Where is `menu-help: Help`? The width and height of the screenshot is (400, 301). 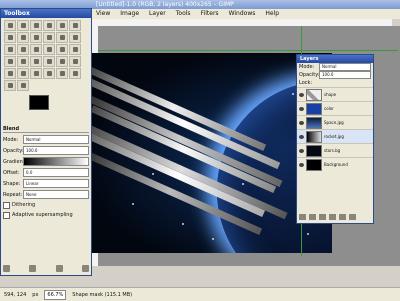
menu-help: Help is located at coordinates (272, 14).